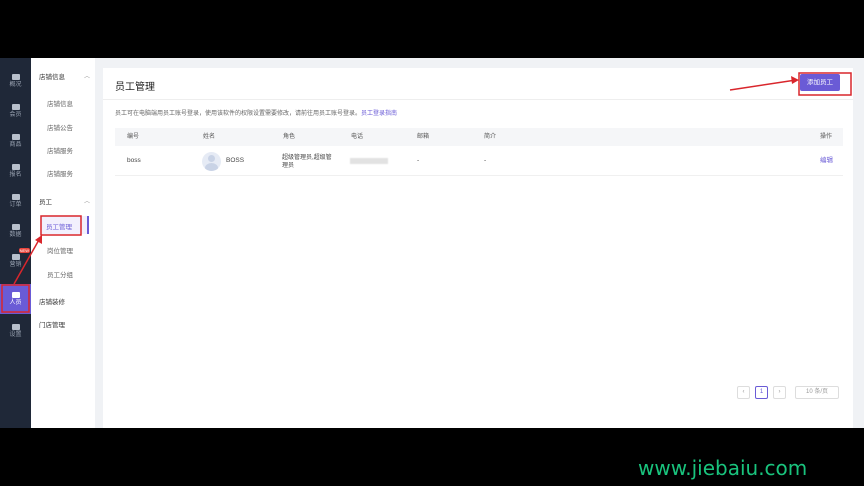 This screenshot has height=486, width=864. I want to click on nav-marketing: 营销 NEW, so click(15, 261).